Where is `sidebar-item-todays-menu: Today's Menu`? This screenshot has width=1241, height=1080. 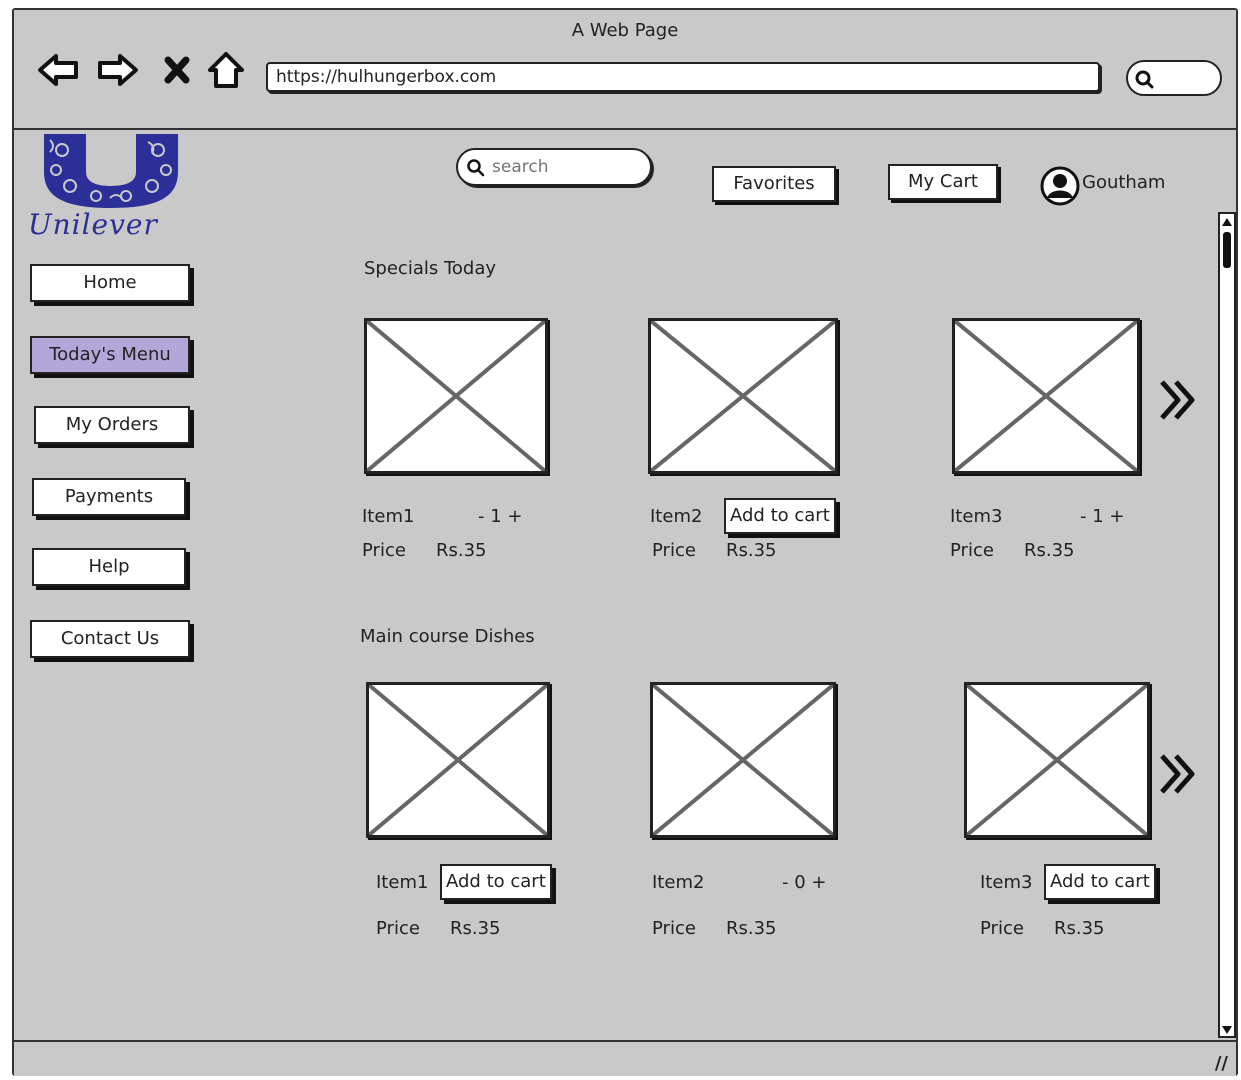 sidebar-item-todays-menu: Today's Menu is located at coordinates (110, 355).